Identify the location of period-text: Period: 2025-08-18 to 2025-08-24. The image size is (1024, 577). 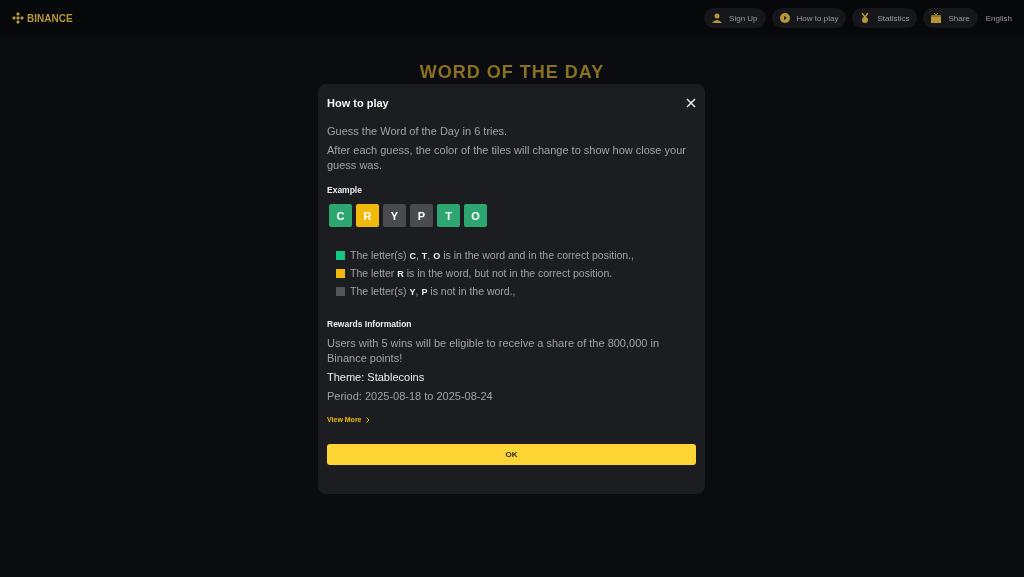
(410, 396).